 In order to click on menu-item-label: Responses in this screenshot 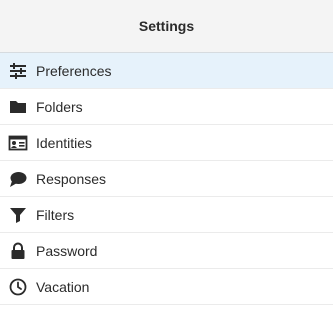, I will do `click(71, 178)`.